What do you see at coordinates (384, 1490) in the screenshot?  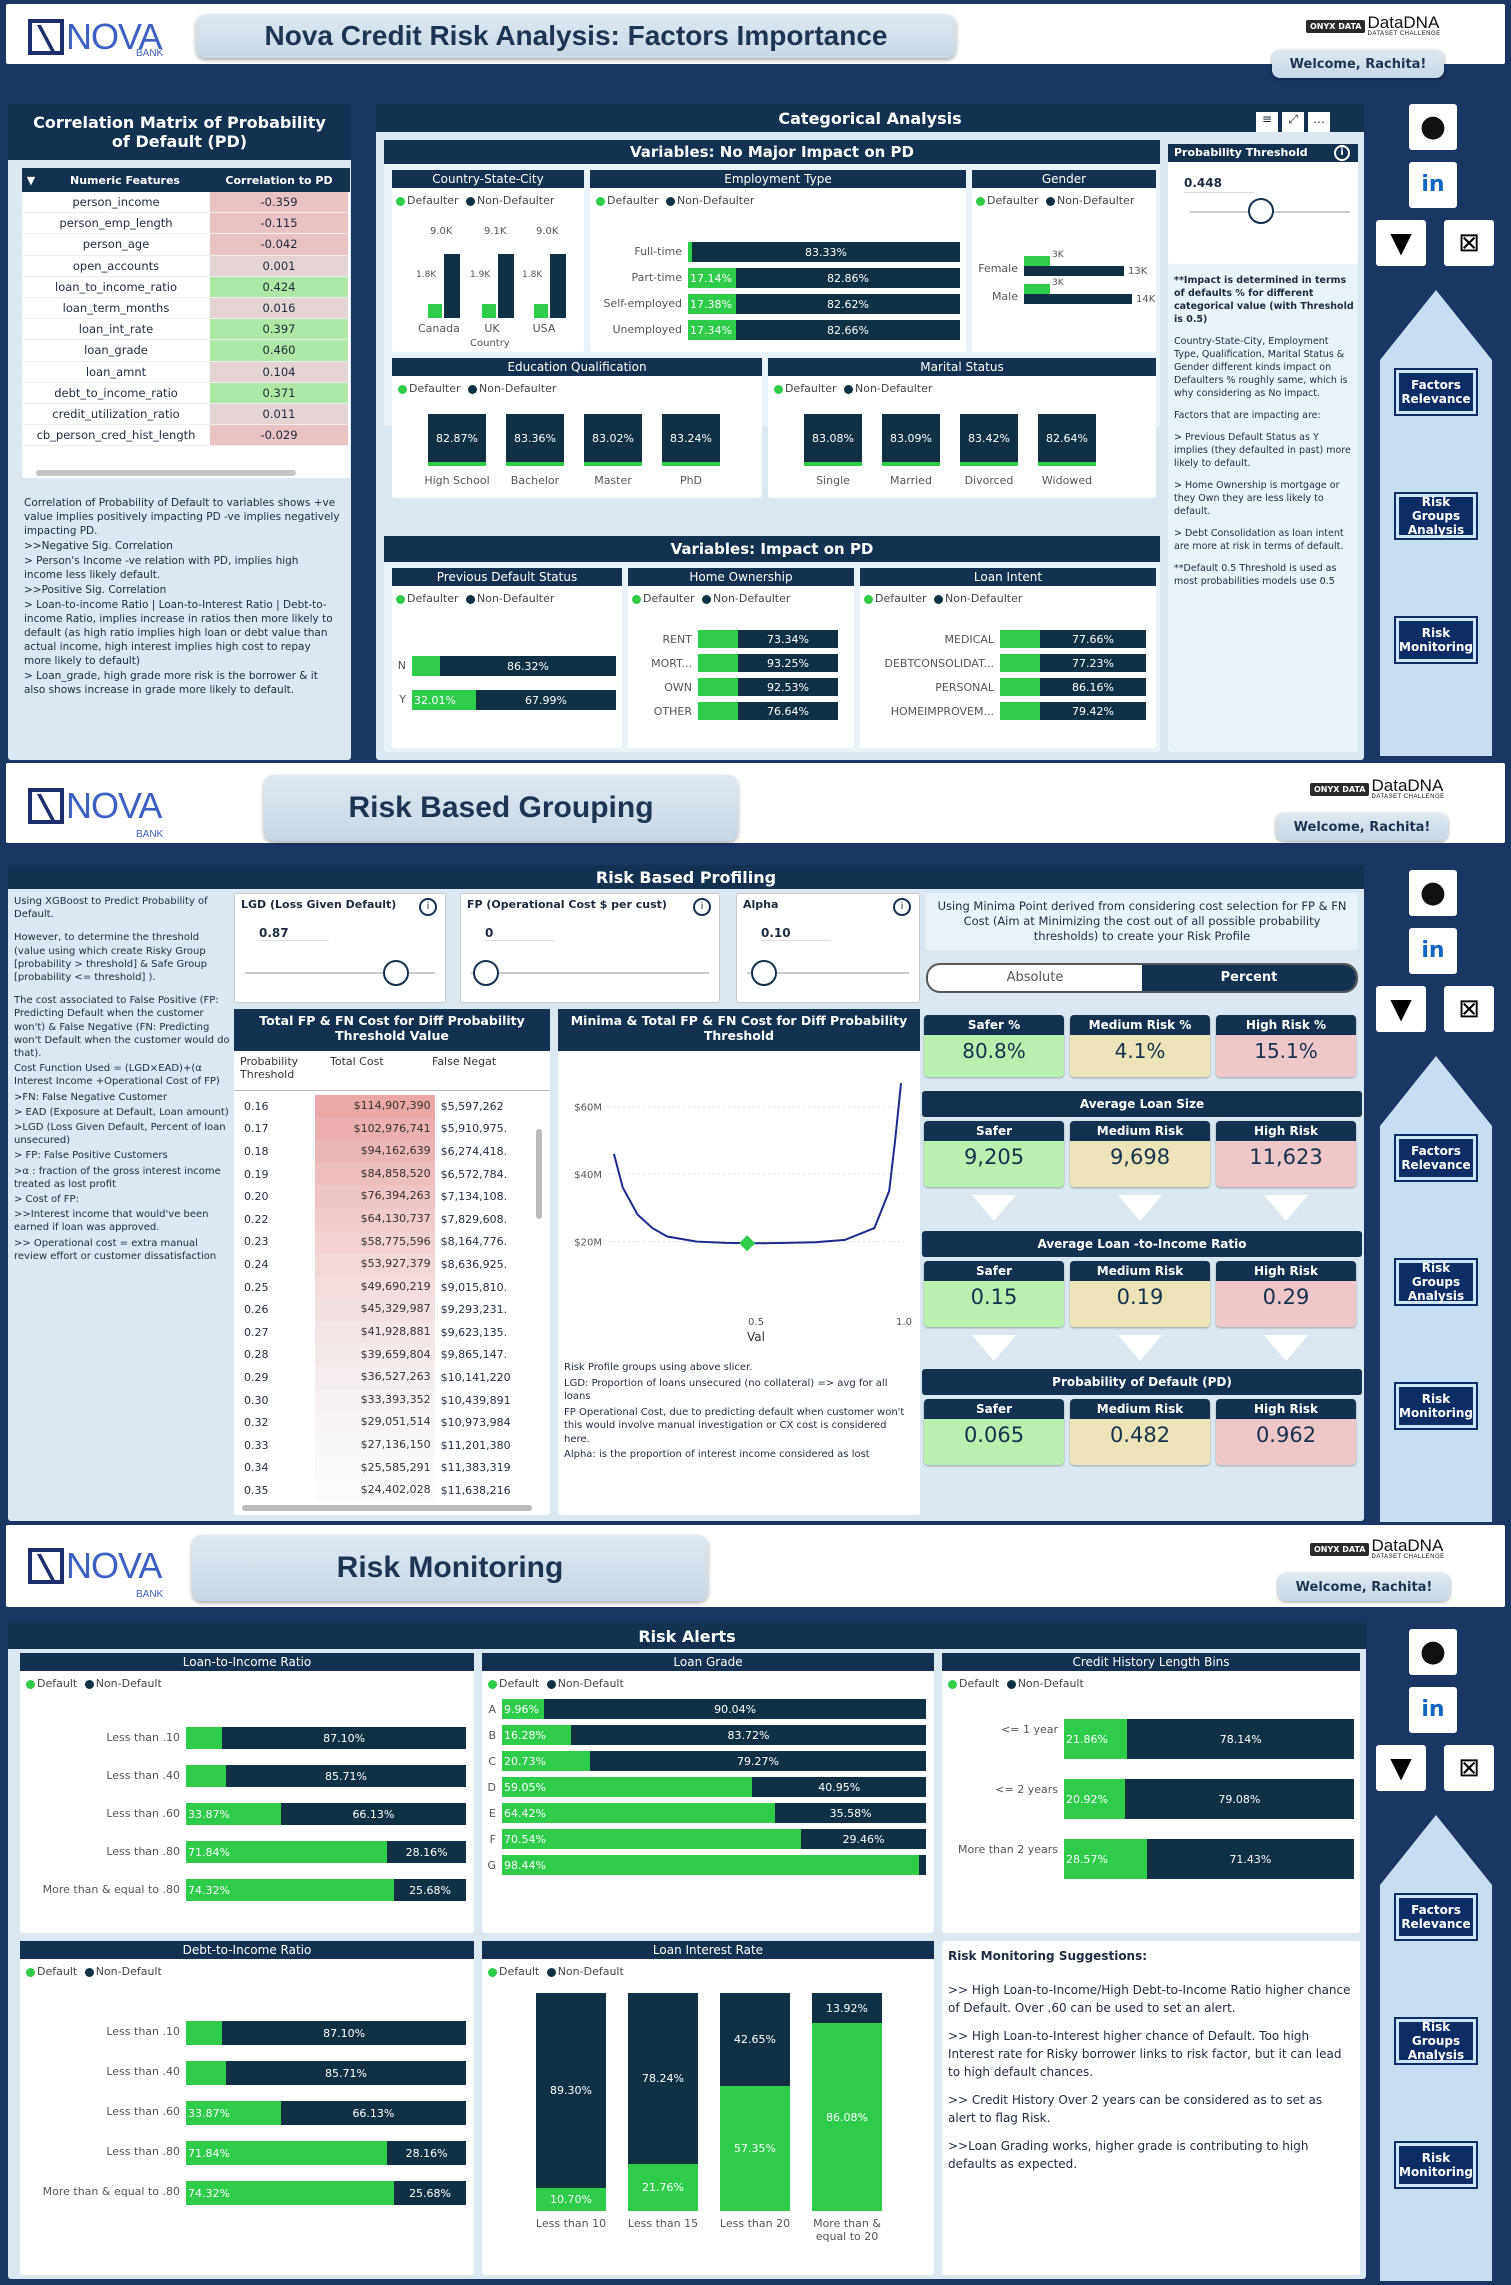 I see `table-row: 0.35 $24,402,028 $11,638,216` at bounding box center [384, 1490].